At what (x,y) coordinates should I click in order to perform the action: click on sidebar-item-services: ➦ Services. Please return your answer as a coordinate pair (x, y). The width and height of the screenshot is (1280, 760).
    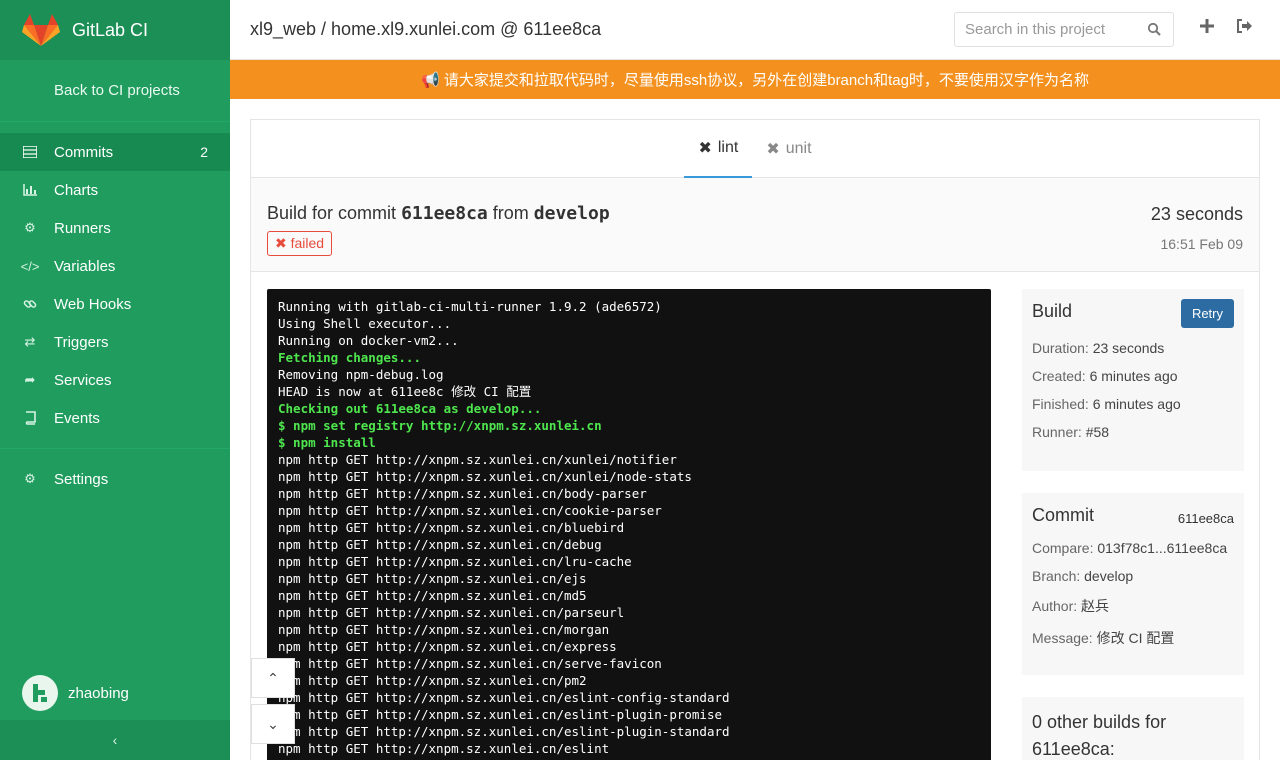
    Looking at the image, I should click on (115, 380).